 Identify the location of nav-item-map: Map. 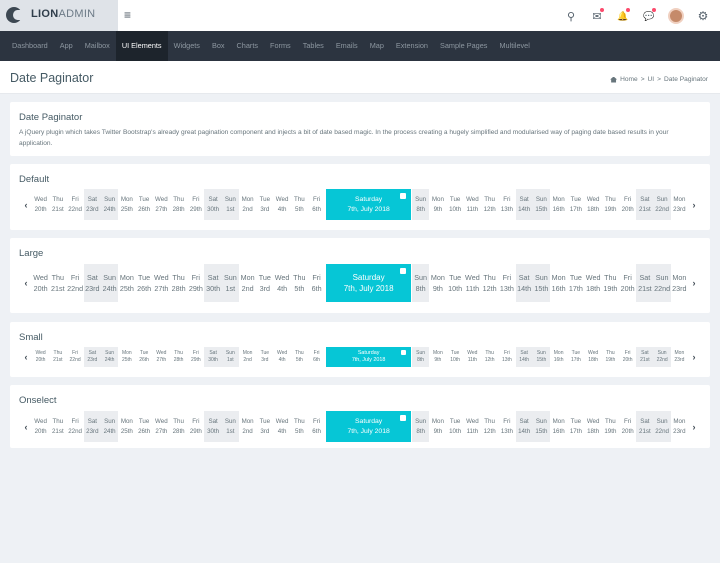
(377, 46).